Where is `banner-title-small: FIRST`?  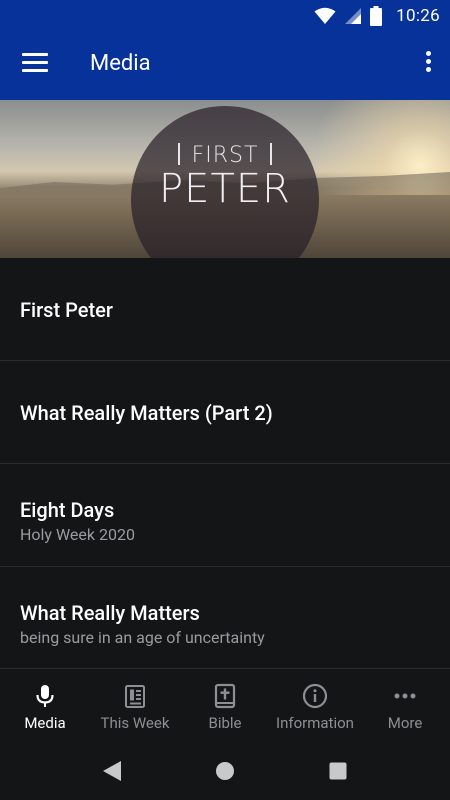
banner-title-small: FIRST is located at coordinates (225, 155).